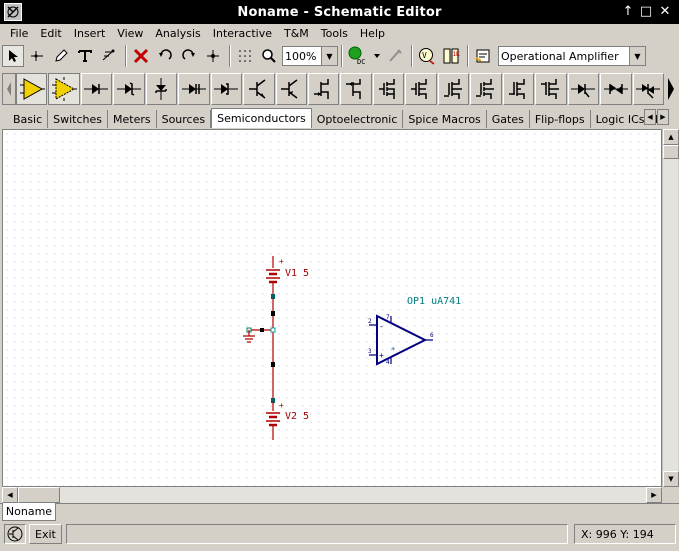 The image size is (679, 551). Describe the element at coordinates (671, 152) in the screenshot. I see `vertical-scroll-thumb` at that location.